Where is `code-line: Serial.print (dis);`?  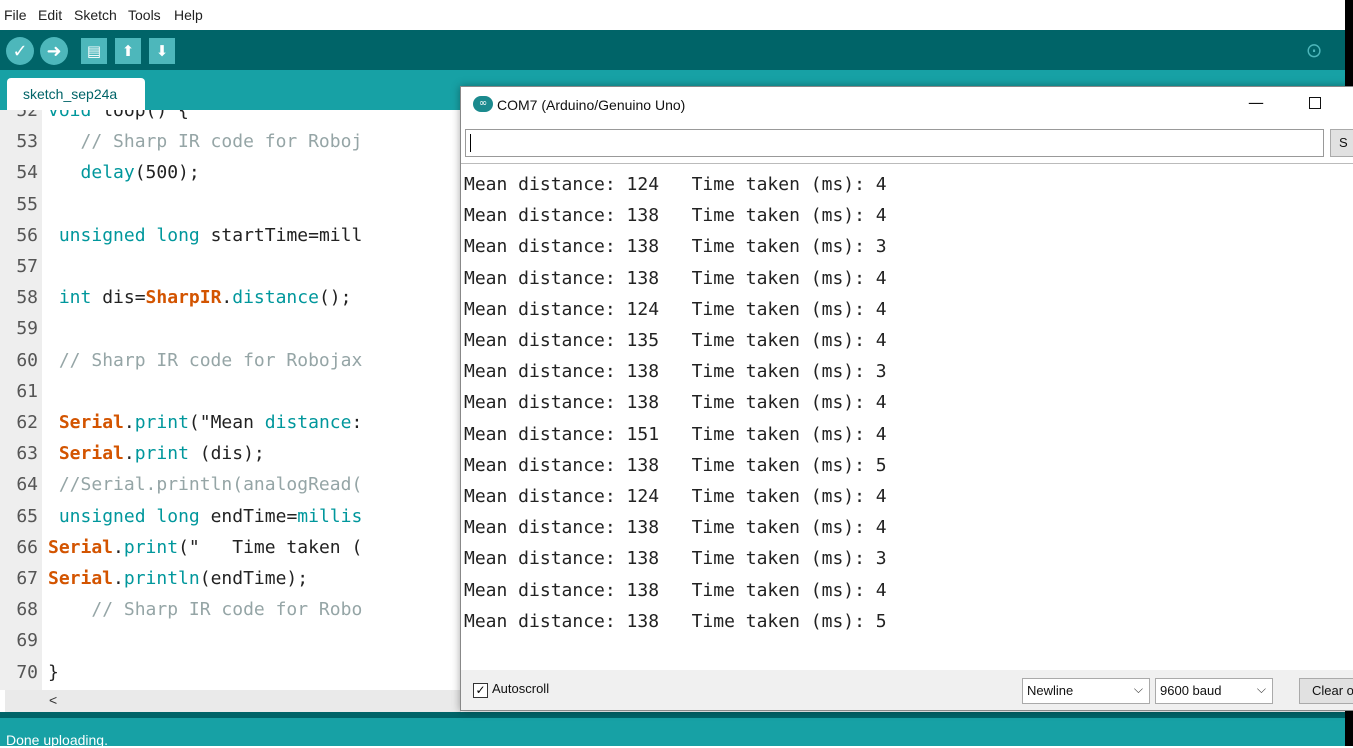
code-line: Serial.print (dis); is located at coordinates (161, 454).